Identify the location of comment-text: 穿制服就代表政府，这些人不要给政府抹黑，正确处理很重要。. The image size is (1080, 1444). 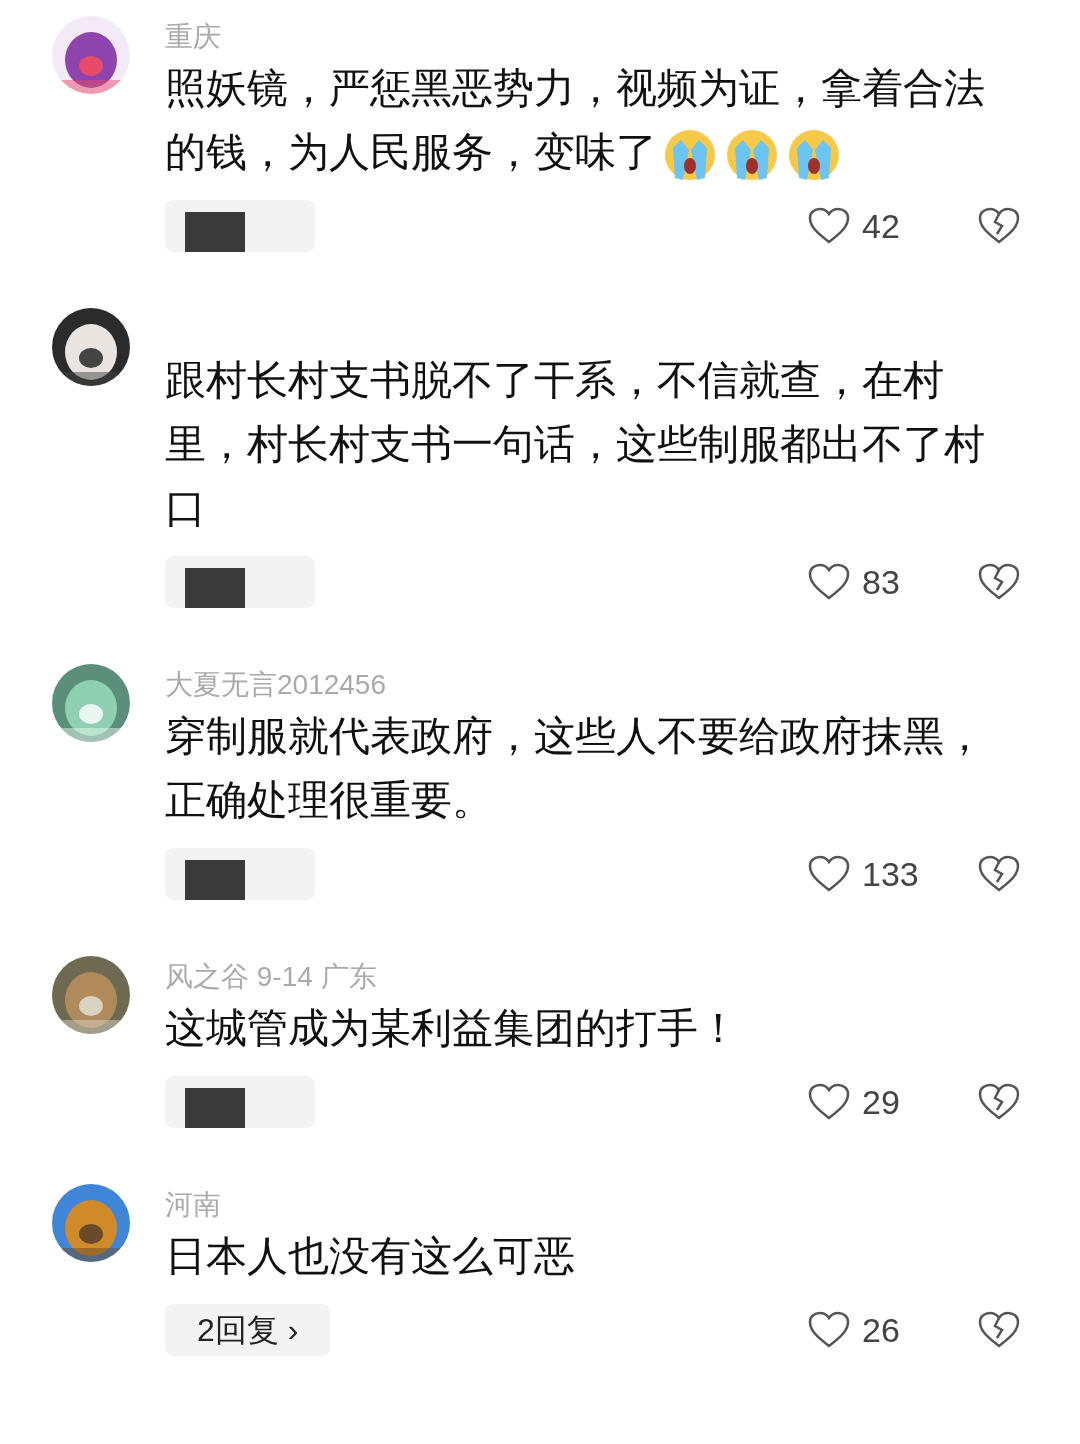
(575, 768).